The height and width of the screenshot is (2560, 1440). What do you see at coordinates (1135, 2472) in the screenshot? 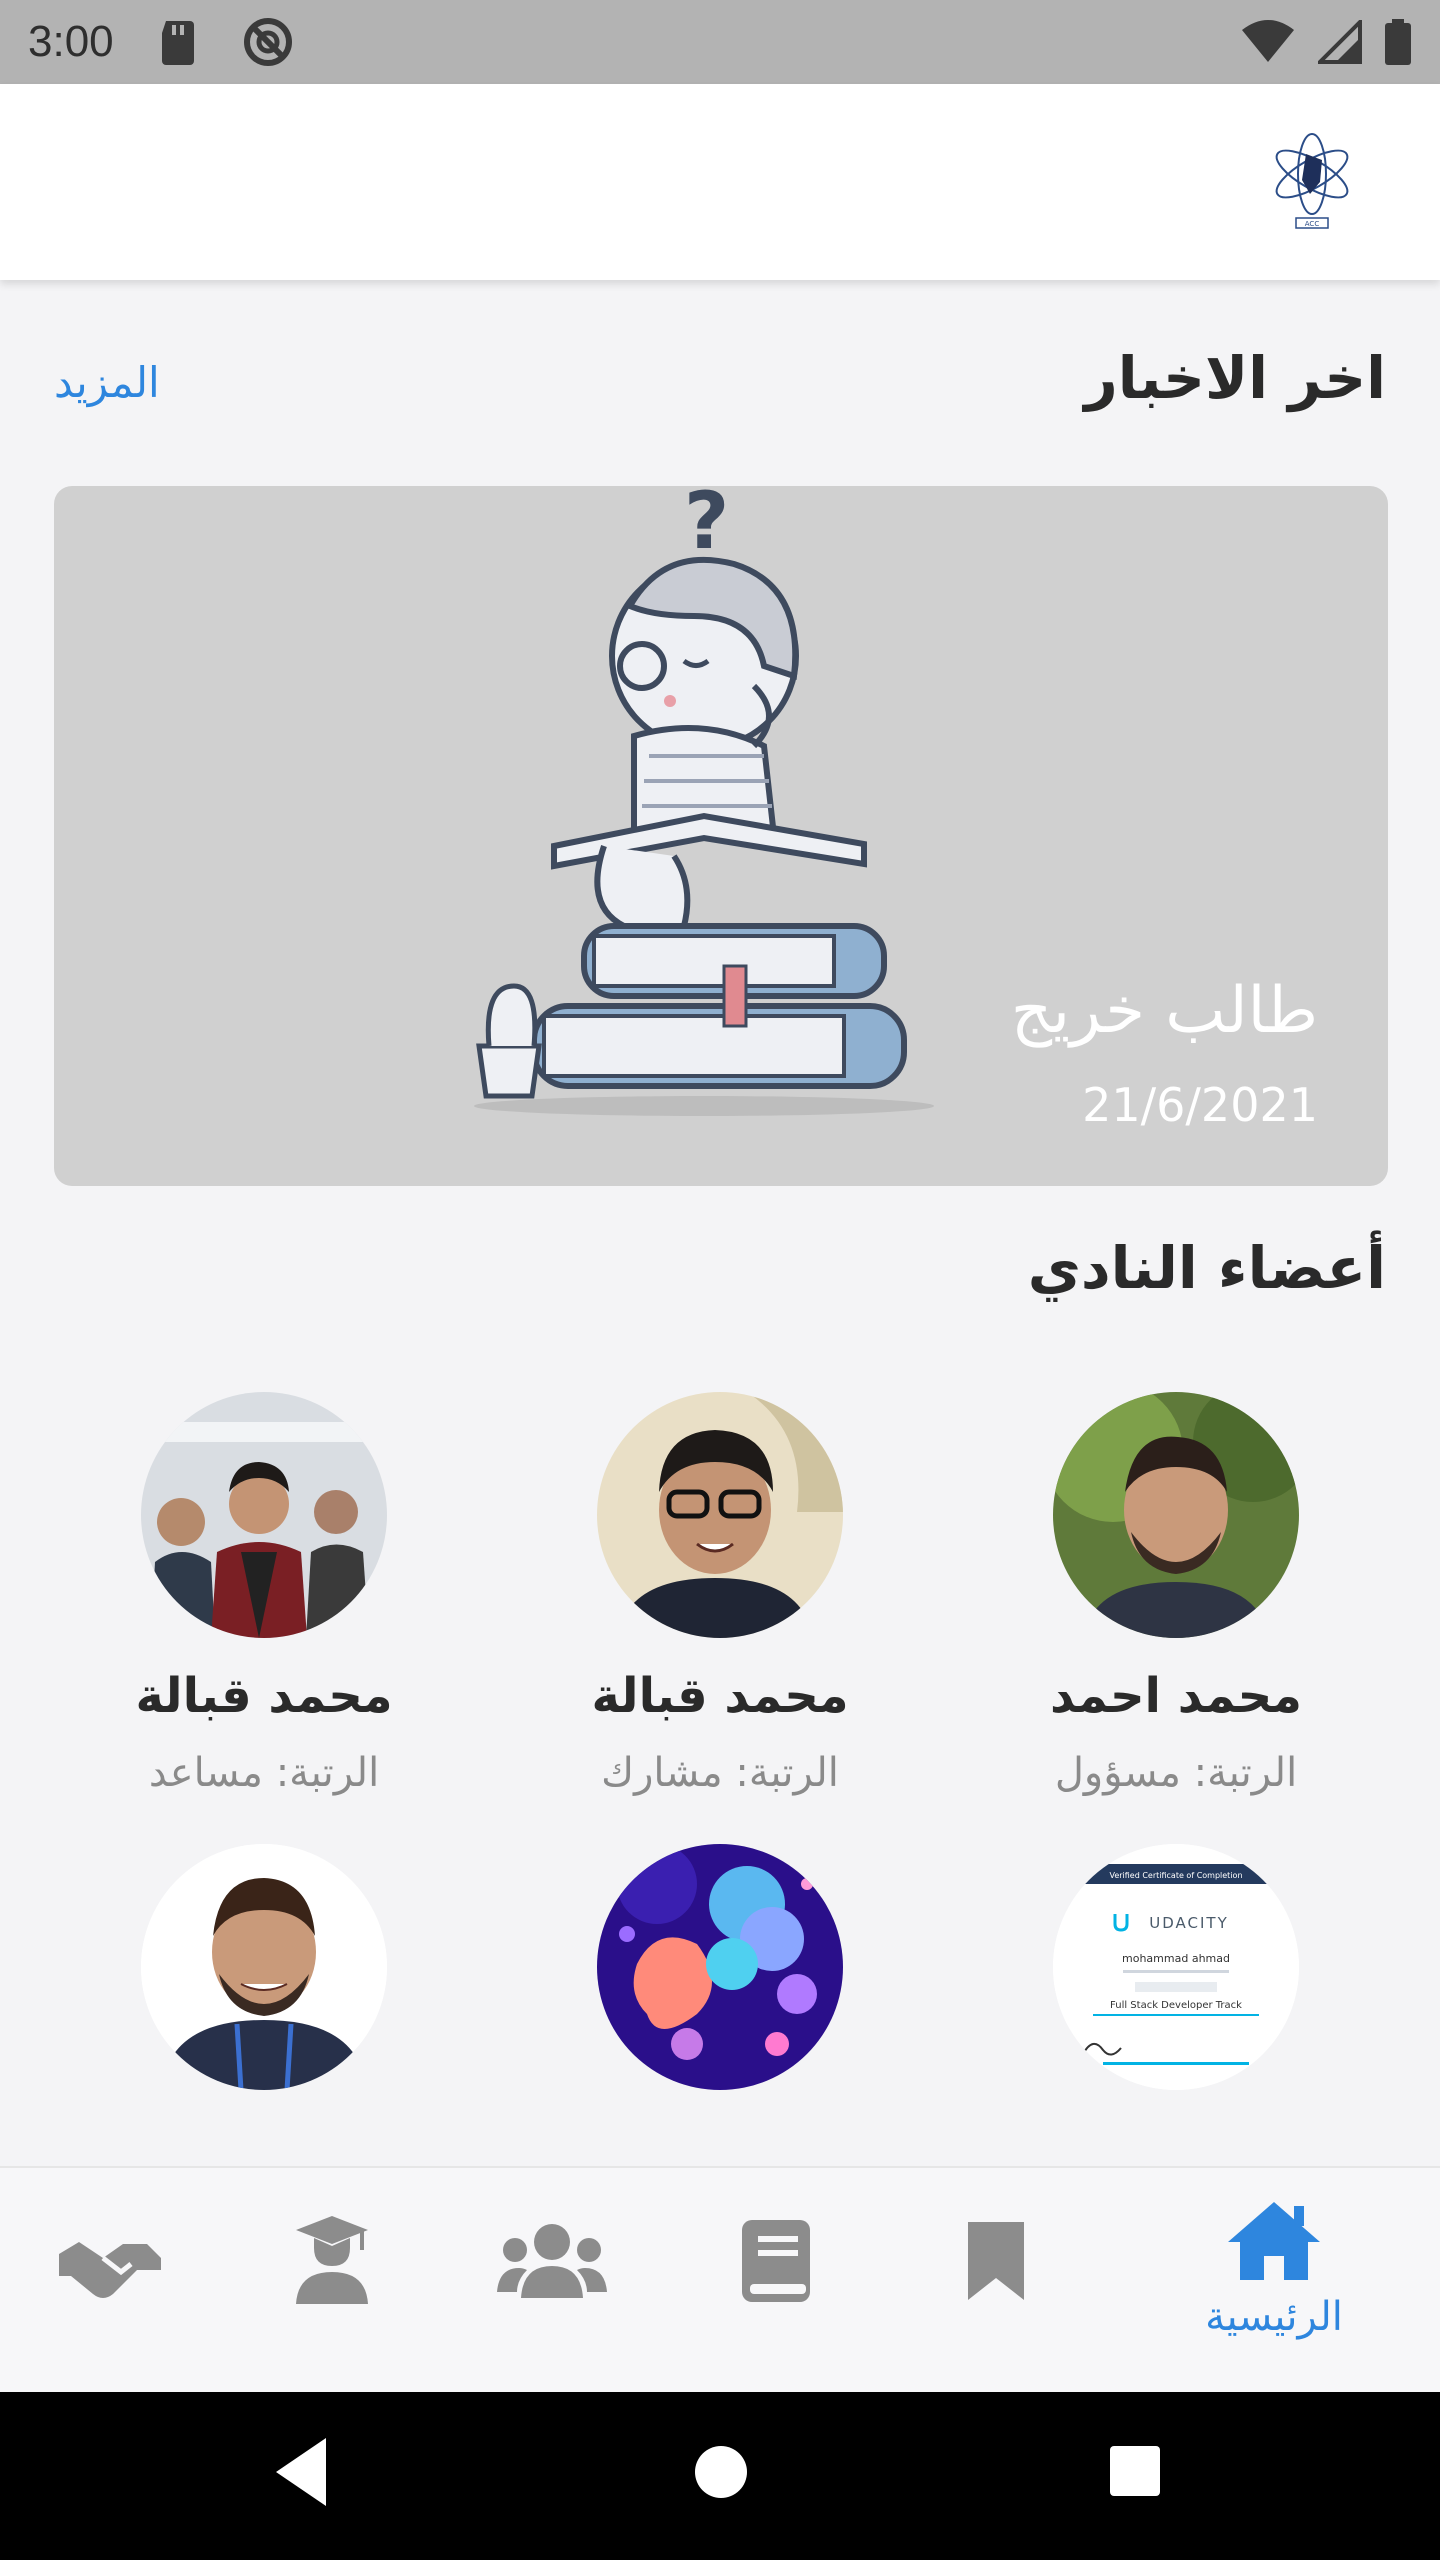
I see `recents-icon` at bounding box center [1135, 2472].